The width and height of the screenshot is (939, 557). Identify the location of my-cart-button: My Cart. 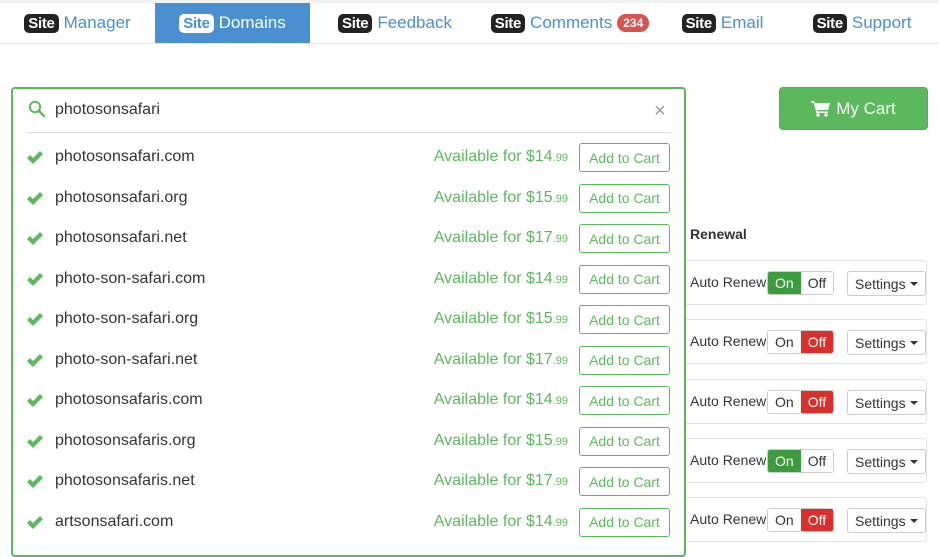
(853, 108).